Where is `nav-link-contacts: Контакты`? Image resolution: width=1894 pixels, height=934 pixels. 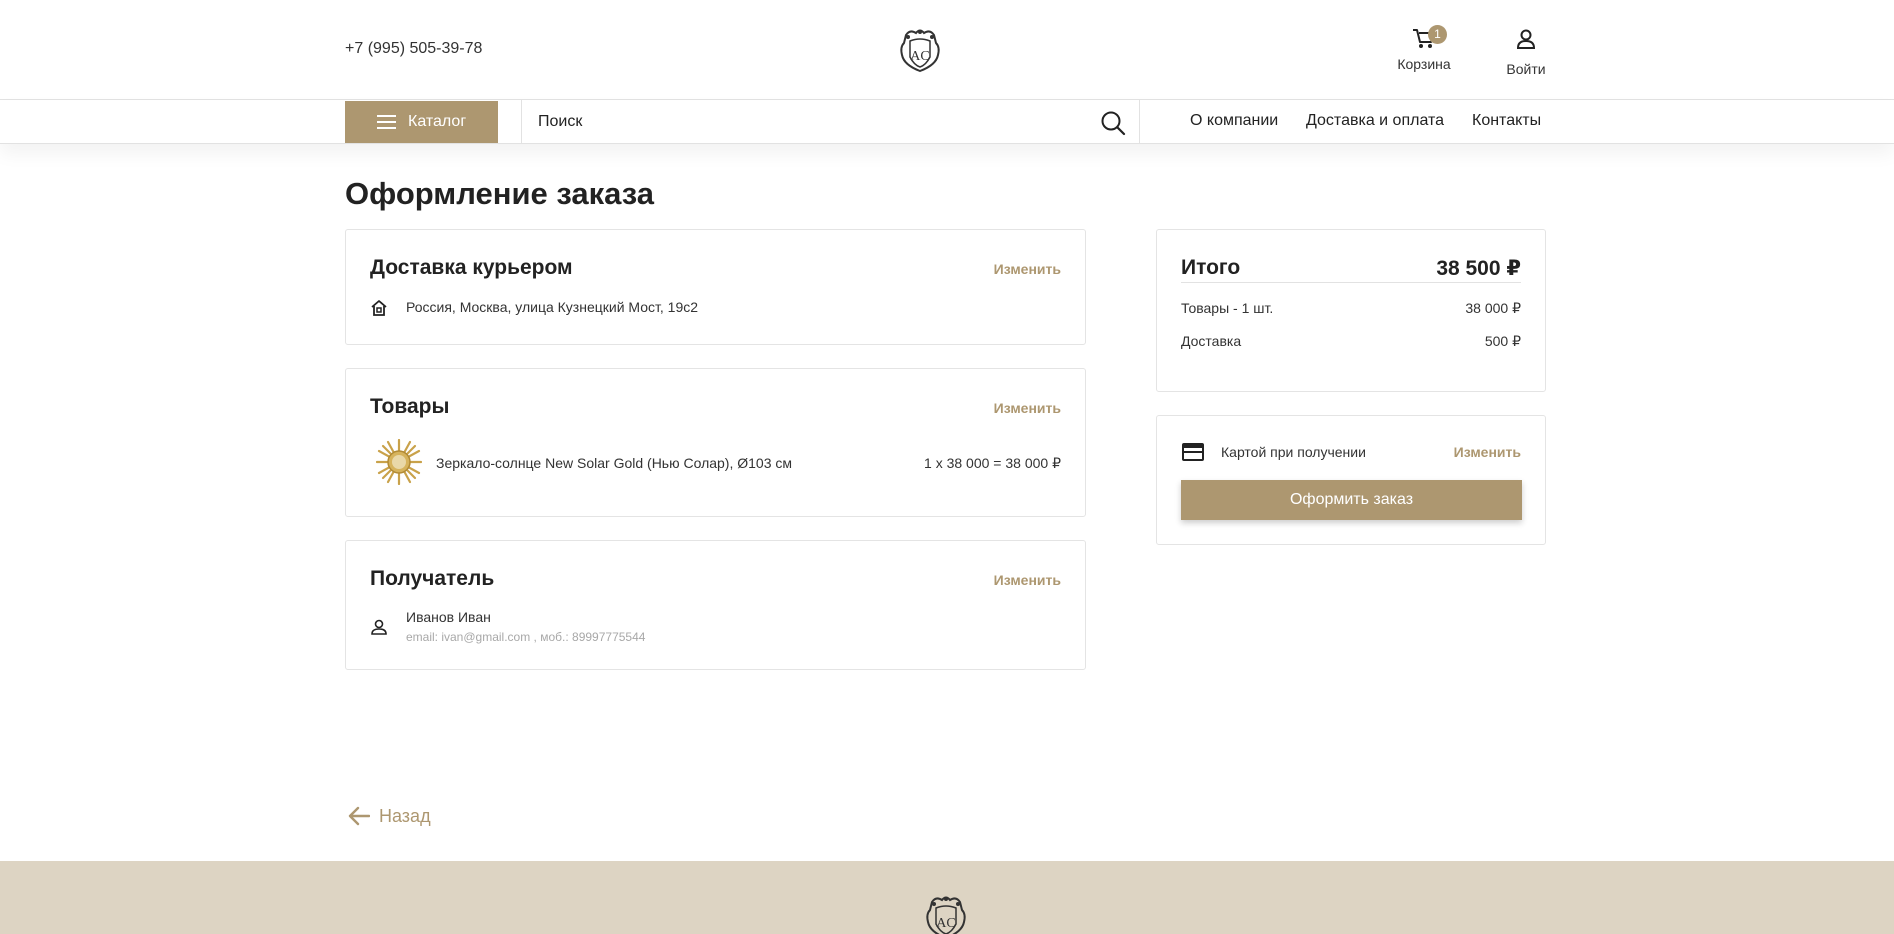 nav-link-contacts: Контакты is located at coordinates (1506, 121).